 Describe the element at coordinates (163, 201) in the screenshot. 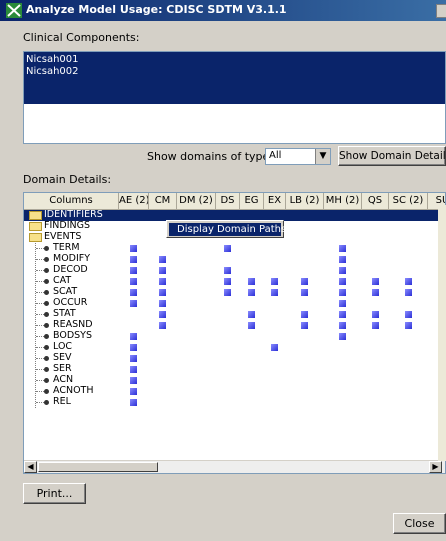

I see `column-header: CM` at that location.